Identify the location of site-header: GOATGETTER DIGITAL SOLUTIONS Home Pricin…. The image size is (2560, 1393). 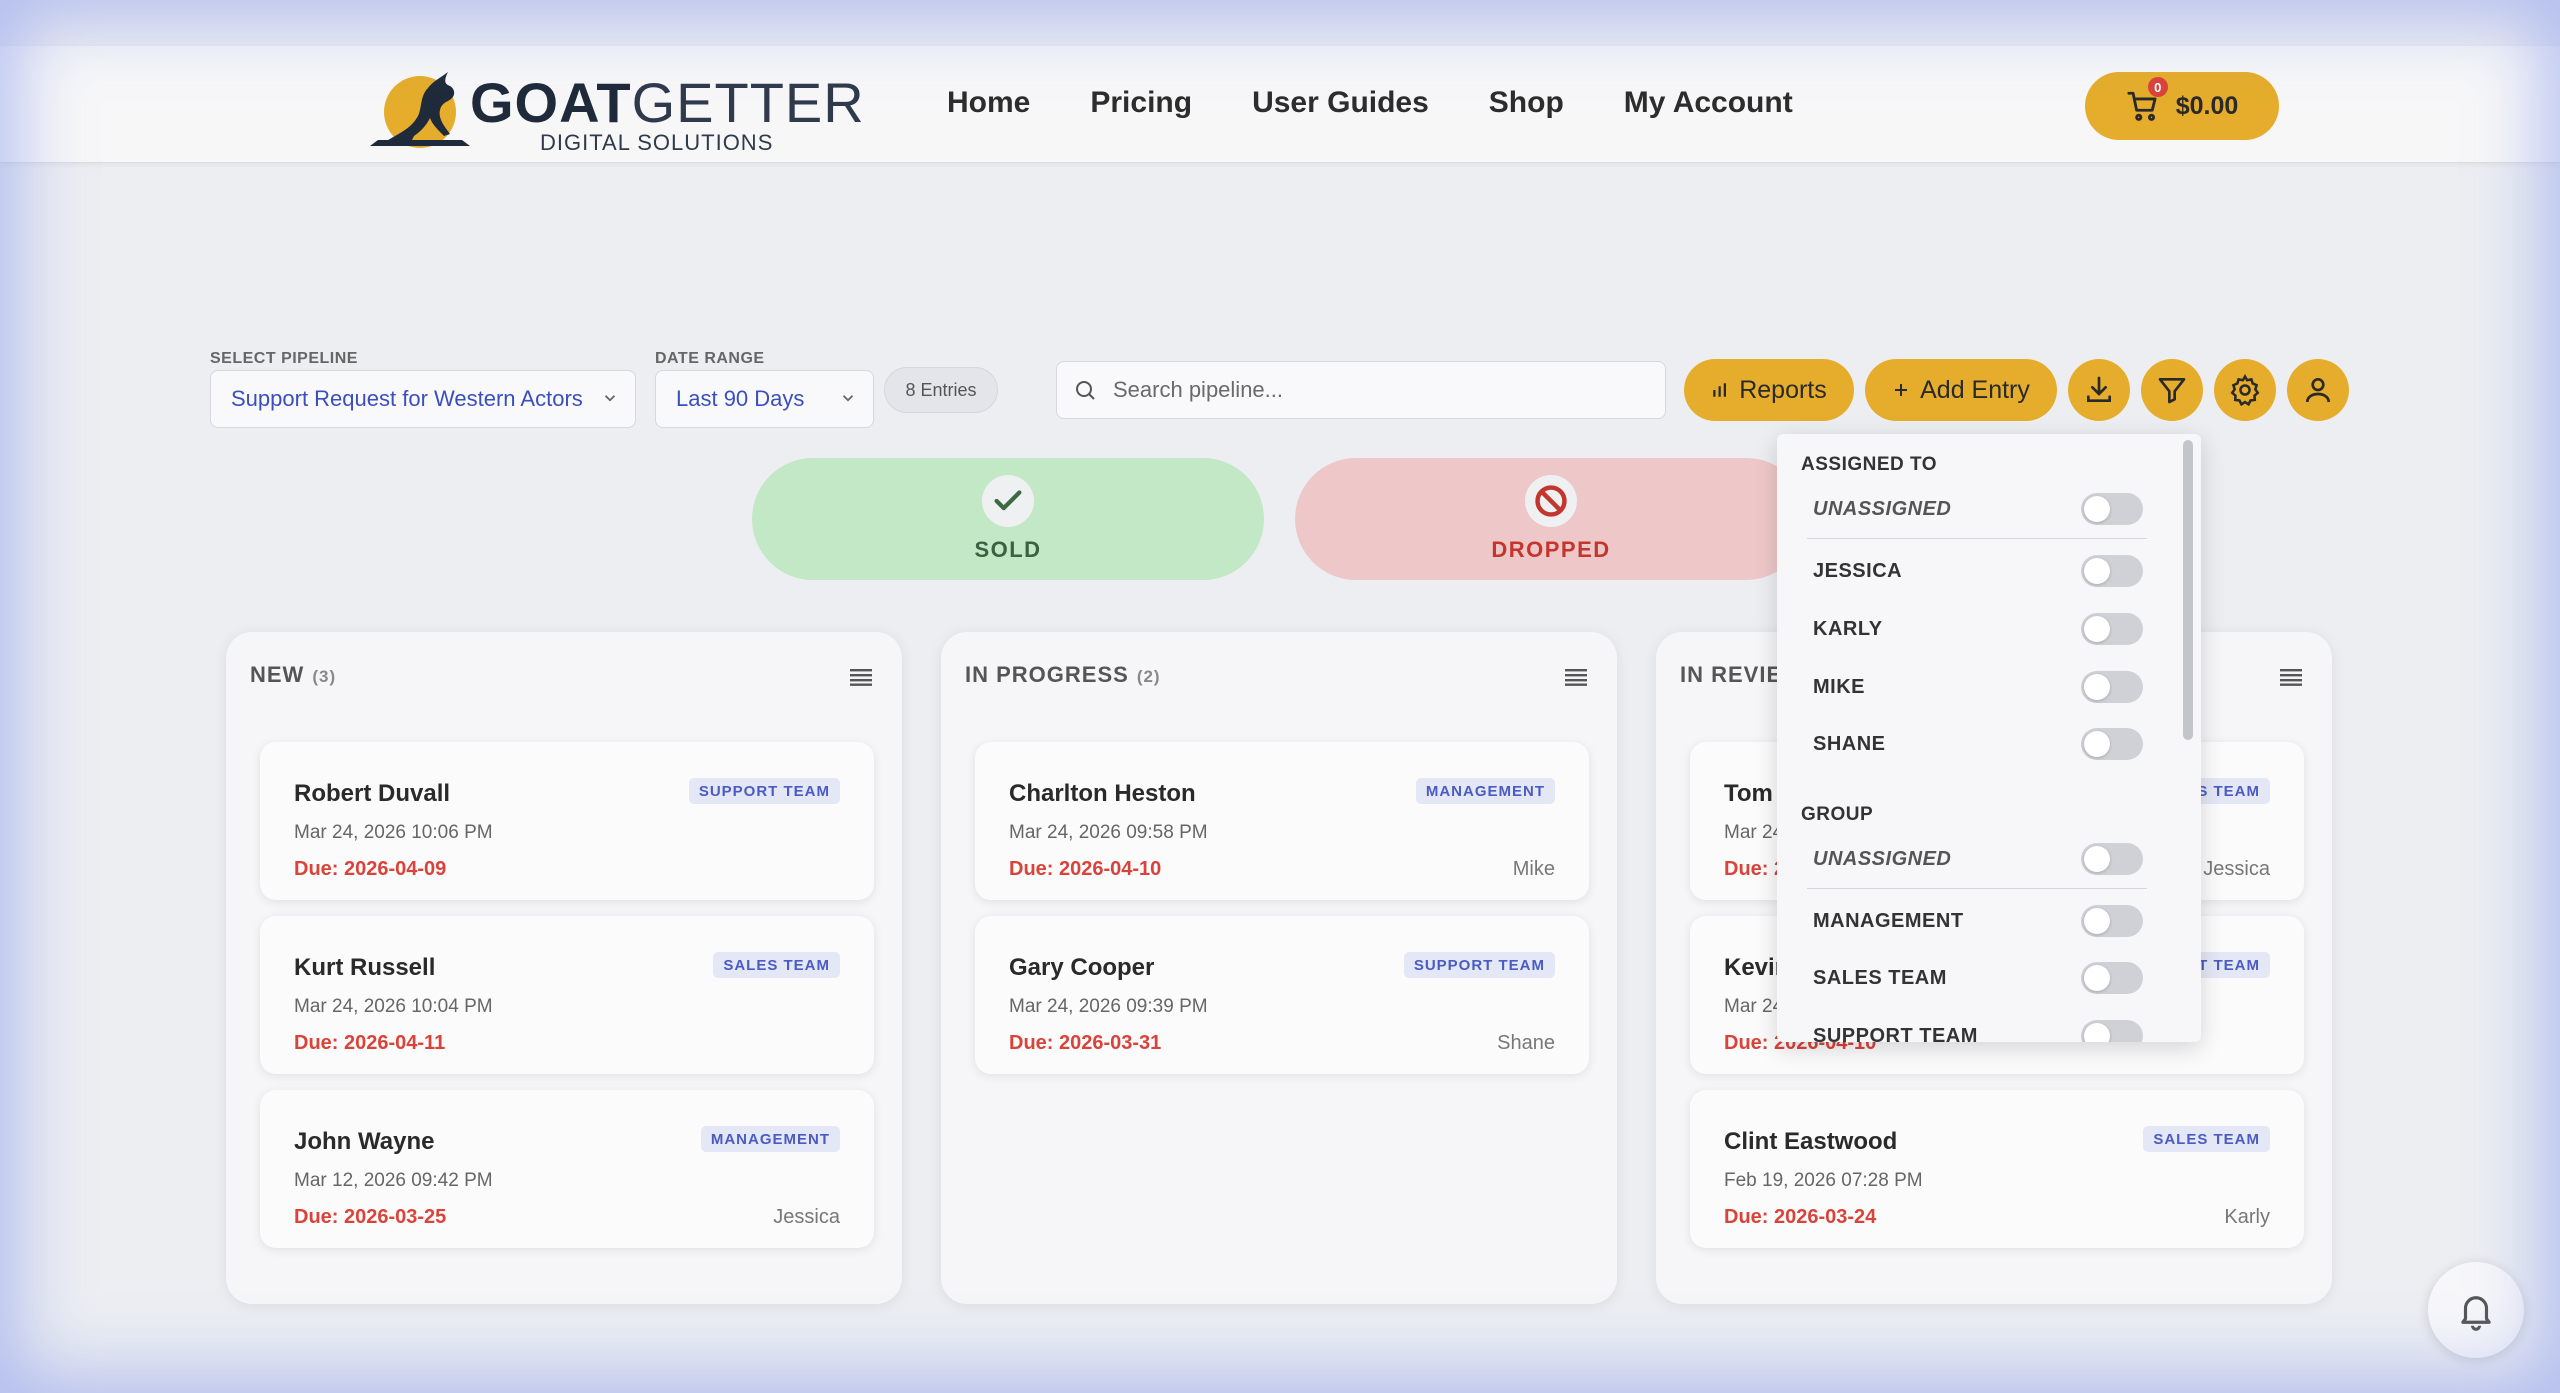
(1280, 104).